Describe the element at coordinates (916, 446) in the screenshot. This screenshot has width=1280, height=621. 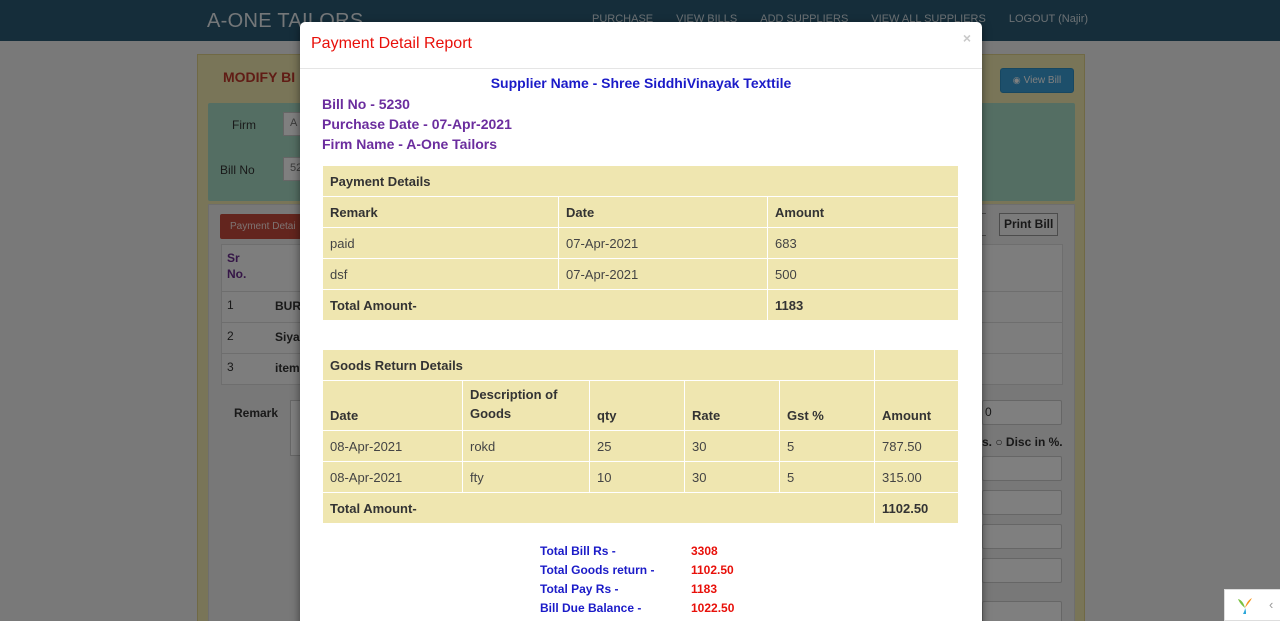
I see `cell-amount: 787.50` at that location.